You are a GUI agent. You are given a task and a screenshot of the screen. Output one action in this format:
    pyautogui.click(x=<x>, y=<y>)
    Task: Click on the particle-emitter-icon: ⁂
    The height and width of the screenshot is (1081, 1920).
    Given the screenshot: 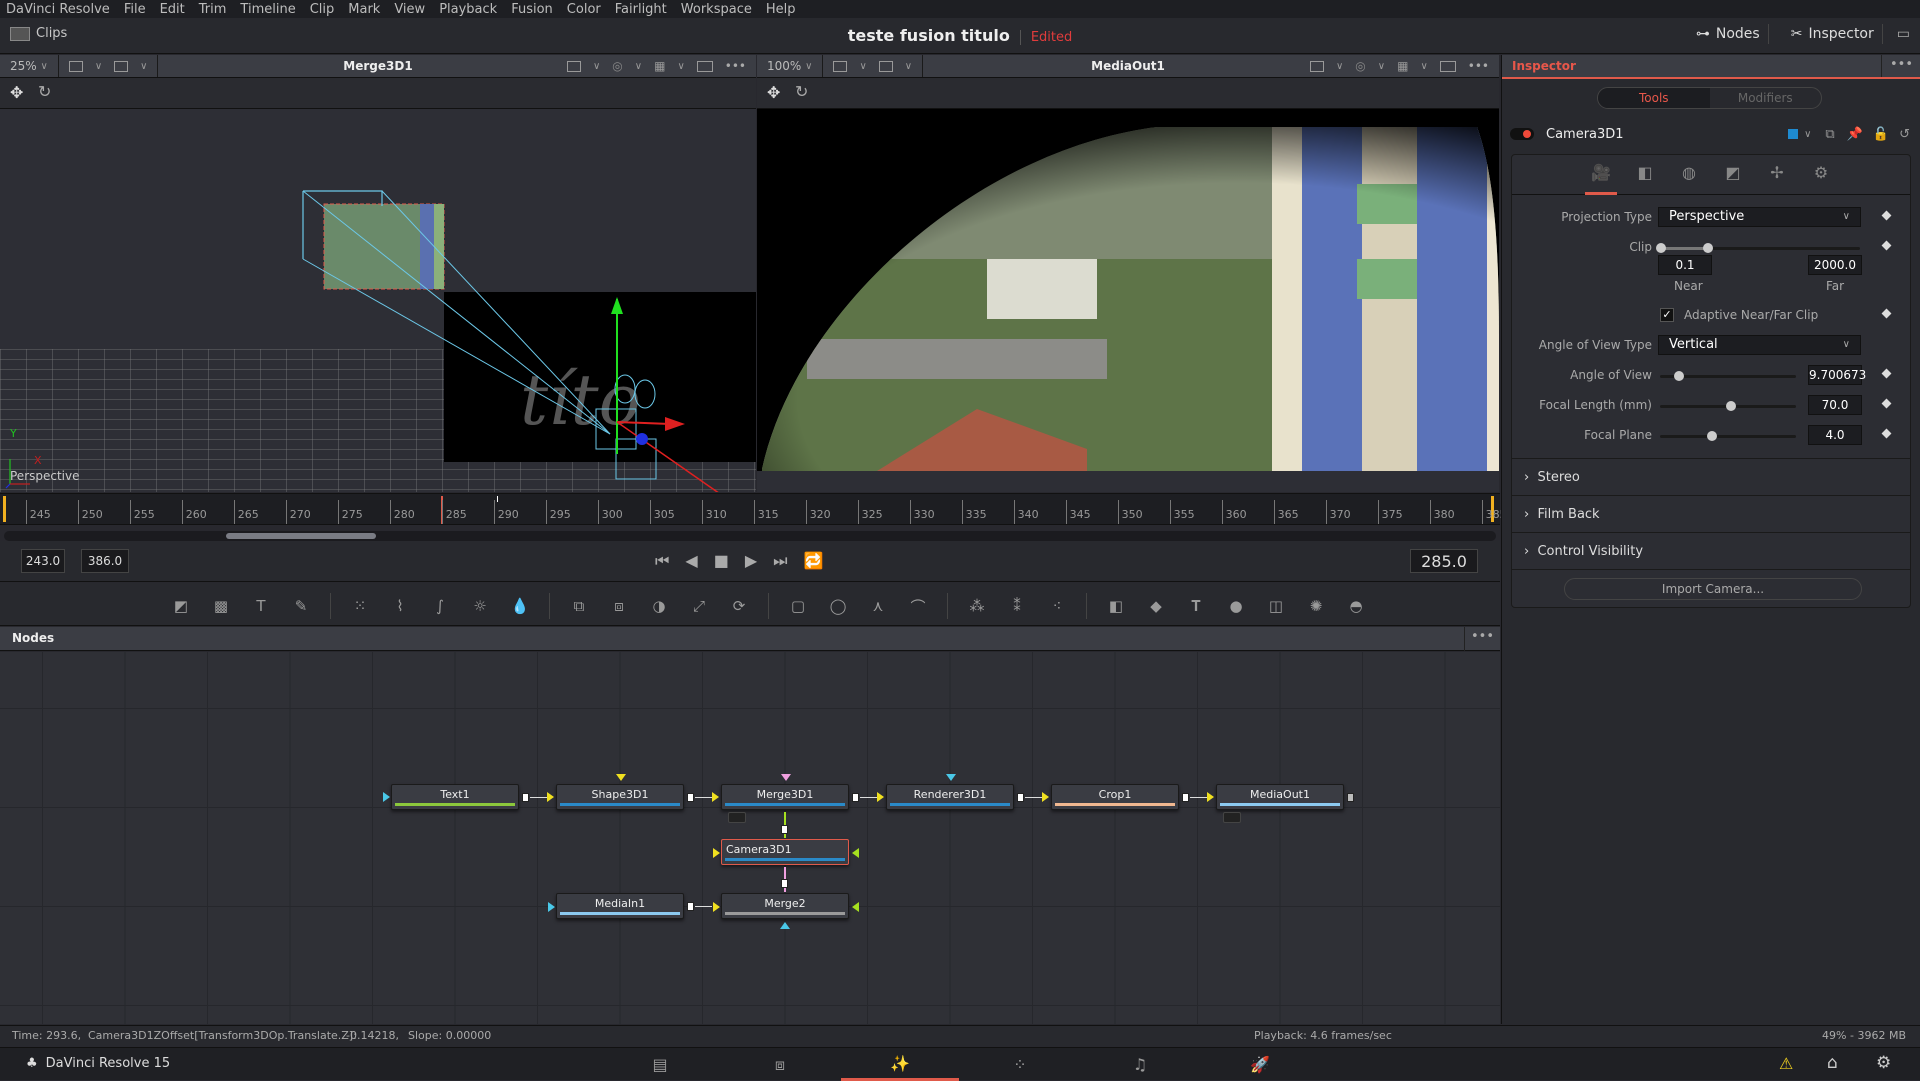 What is the action you would take?
    pyautogui.click(x=977, y=606)
    